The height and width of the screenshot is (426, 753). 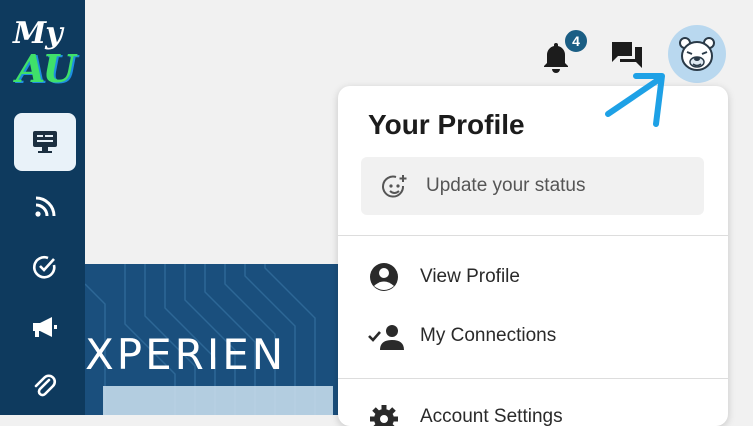 What do you see at coordinates (576, 41) in the screenshot?
I see `notification-count-badge: 4` at bounding box center [576, 41].